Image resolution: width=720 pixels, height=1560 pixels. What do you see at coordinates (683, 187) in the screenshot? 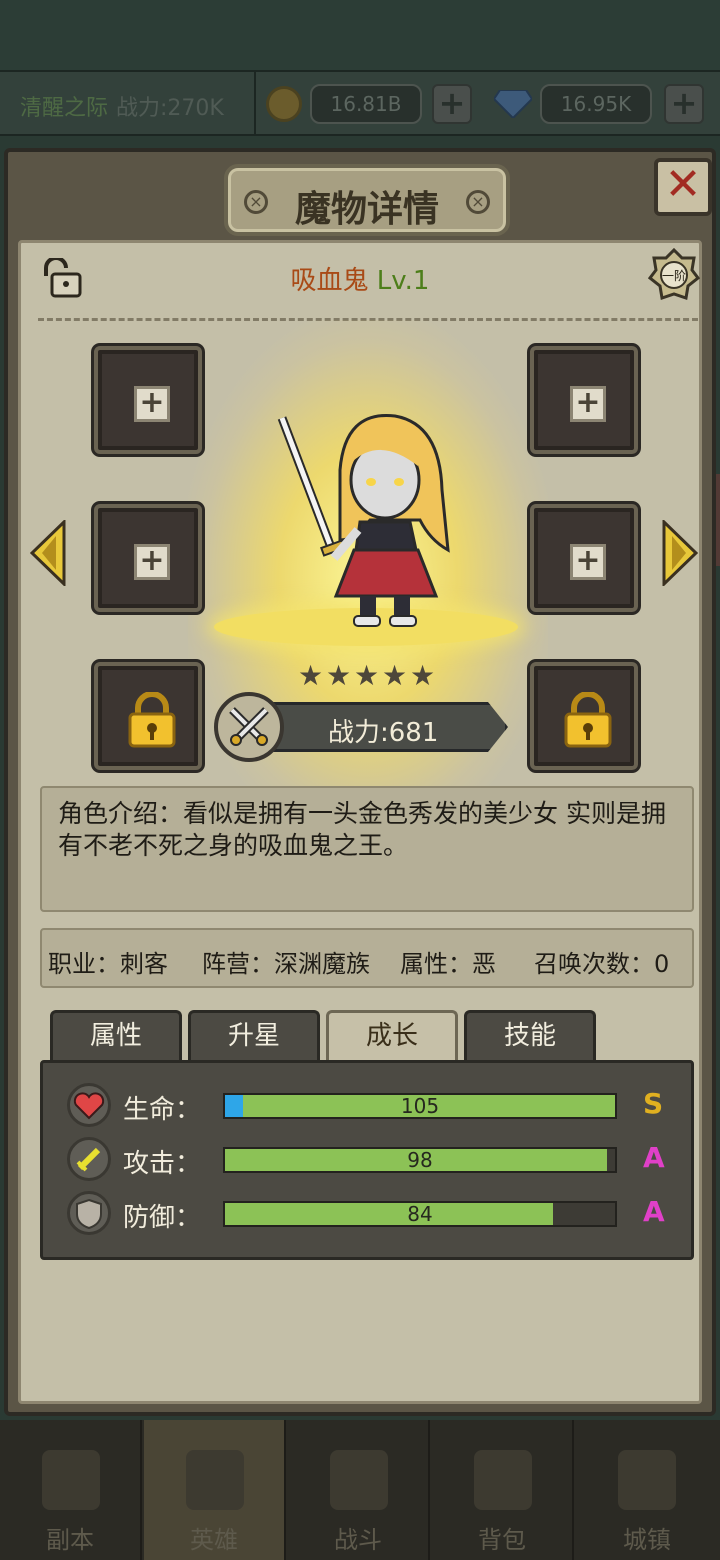
I see `close-button: ✕` at bounding box center [683, 187].